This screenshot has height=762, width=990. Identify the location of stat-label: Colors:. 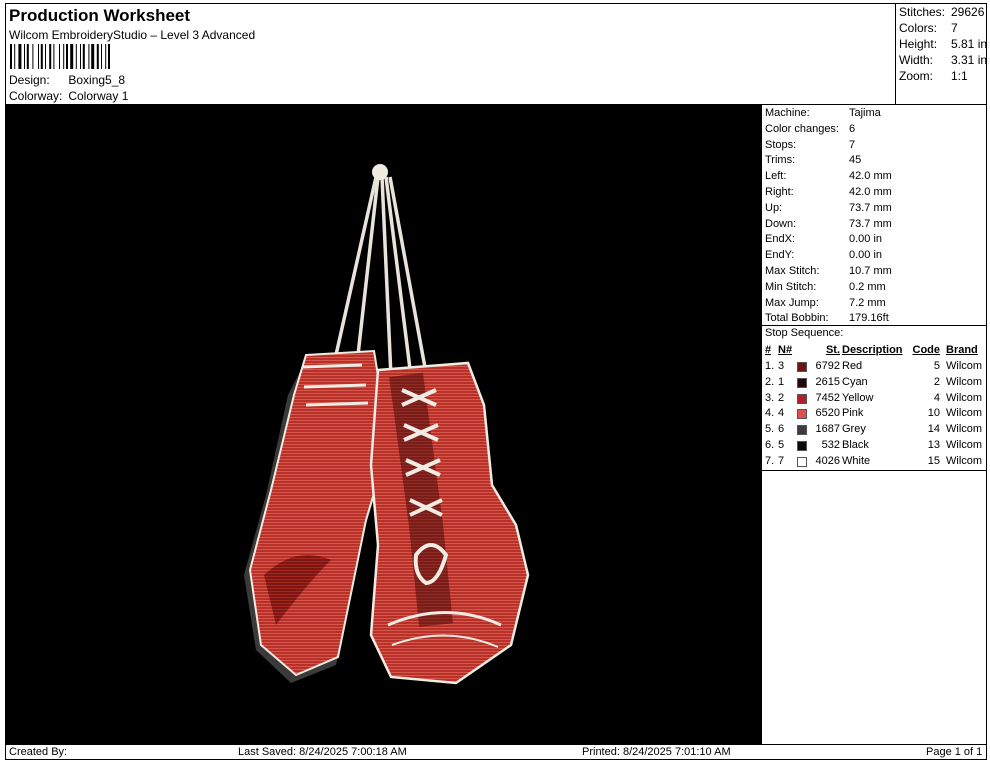
(918, 28).